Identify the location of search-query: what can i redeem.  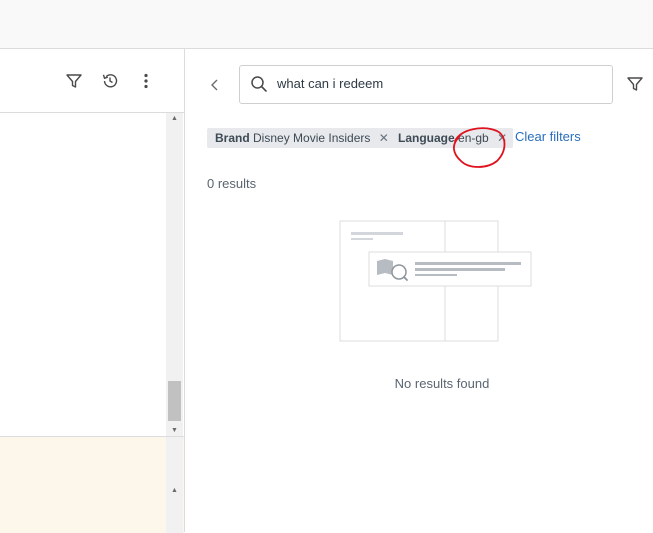
(330, 83).